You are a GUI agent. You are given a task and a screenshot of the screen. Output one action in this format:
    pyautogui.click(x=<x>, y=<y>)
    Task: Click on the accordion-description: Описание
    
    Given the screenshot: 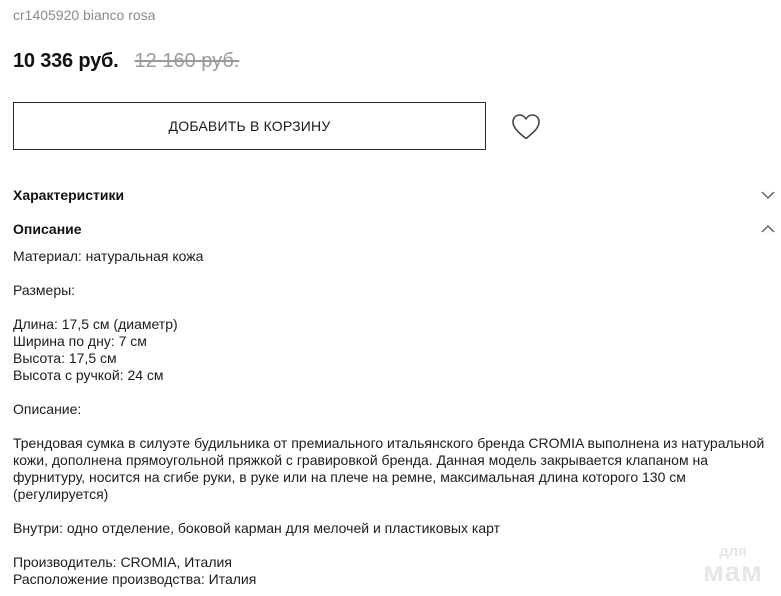 What is the action you would take?
    pyautogui.click(x=394, y=229)
    